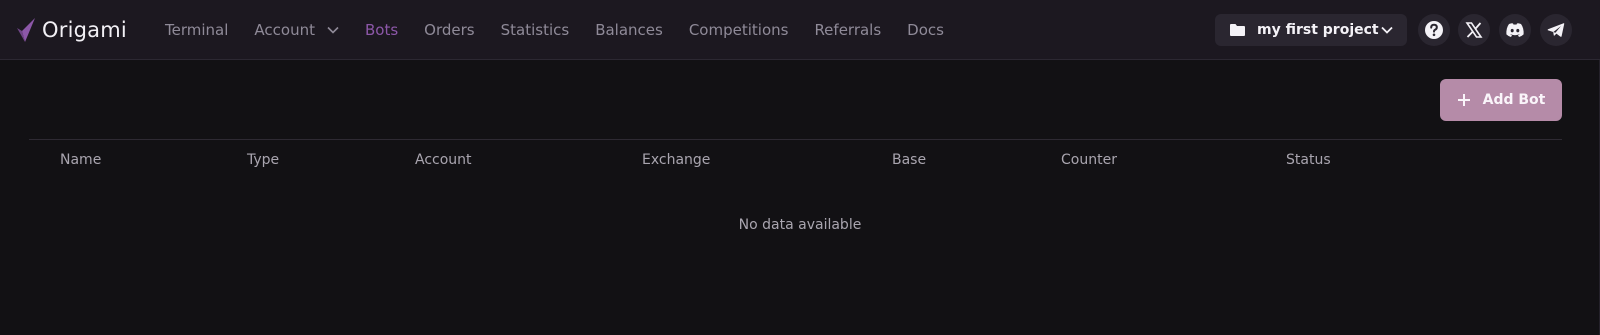 This screenshot has width=1600, height=335. I want to click on column-header-base: Base, so click(909, 160).